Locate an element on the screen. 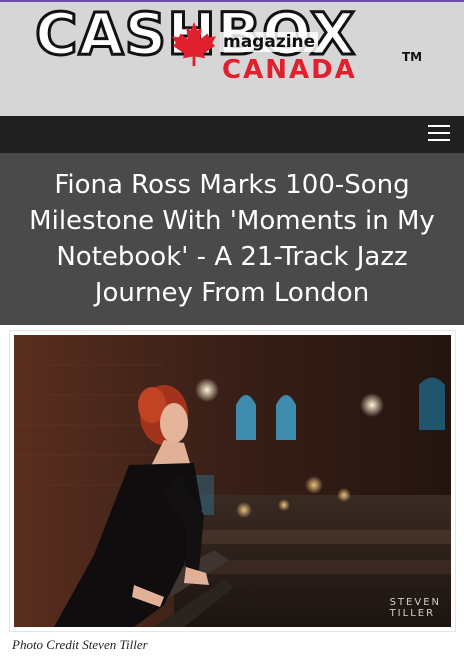  hamburger-menu-icon is located at coordinates (439, 134).